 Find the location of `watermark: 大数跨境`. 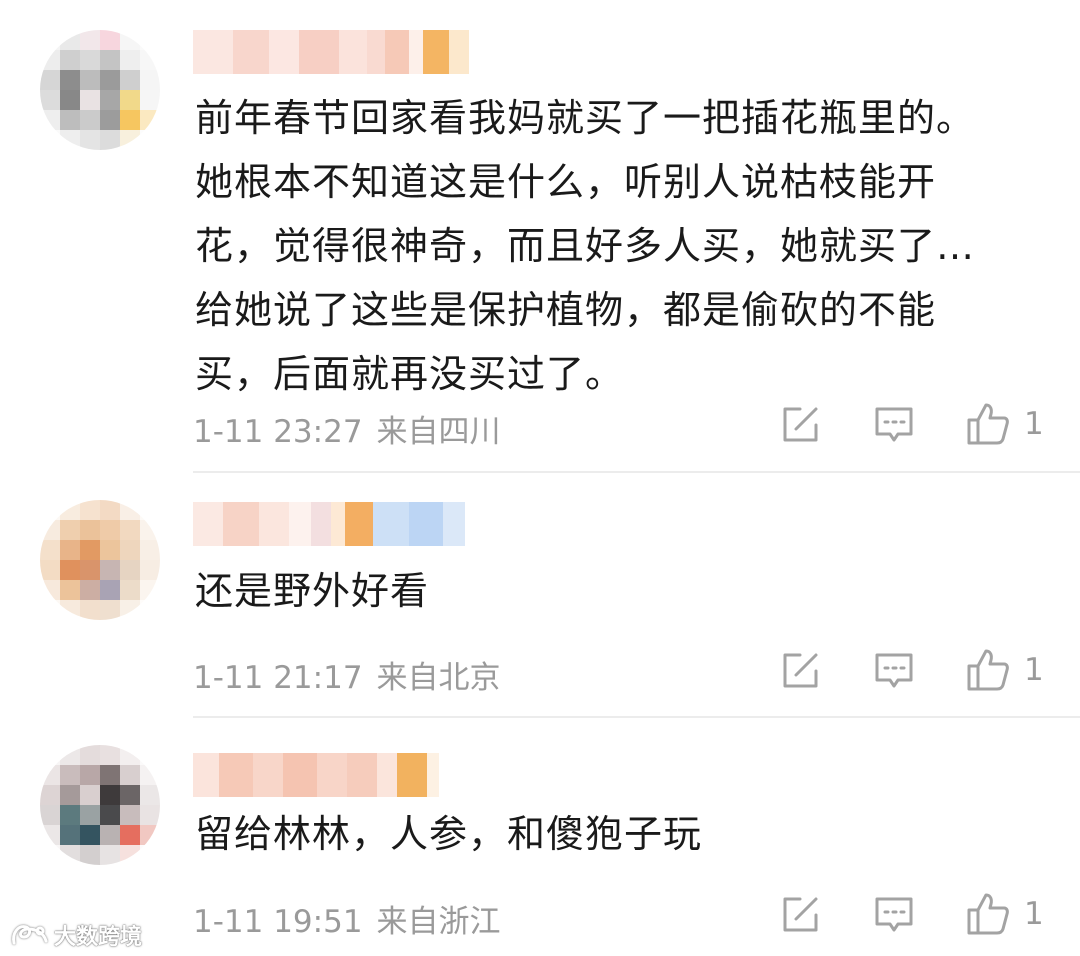

watermark: 大数跨境 is located at coordinates (76, 935).